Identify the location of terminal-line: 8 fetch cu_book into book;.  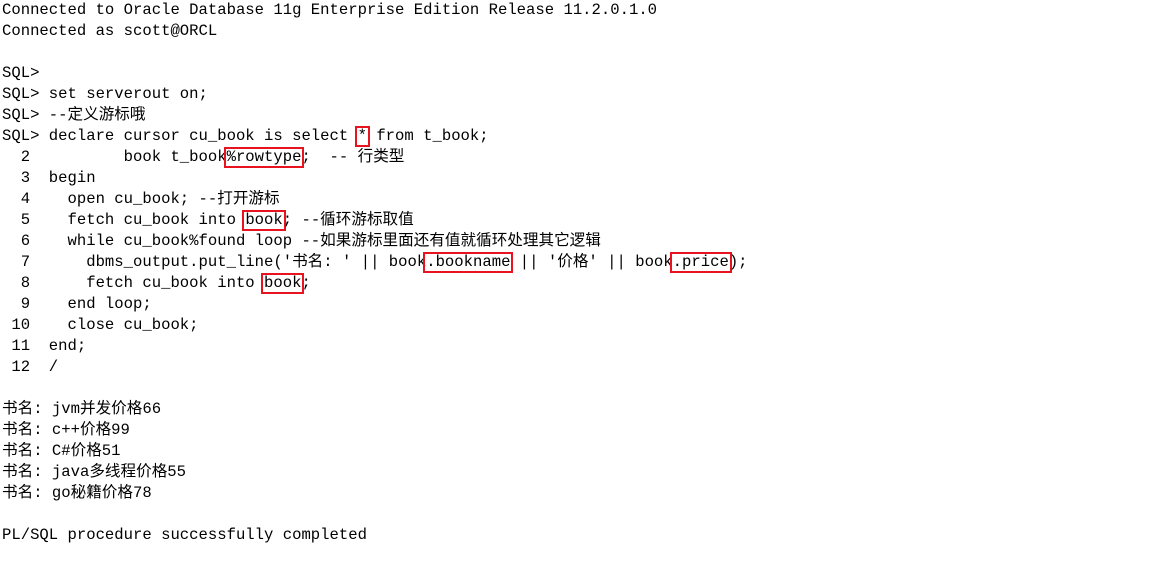
(156, 283).